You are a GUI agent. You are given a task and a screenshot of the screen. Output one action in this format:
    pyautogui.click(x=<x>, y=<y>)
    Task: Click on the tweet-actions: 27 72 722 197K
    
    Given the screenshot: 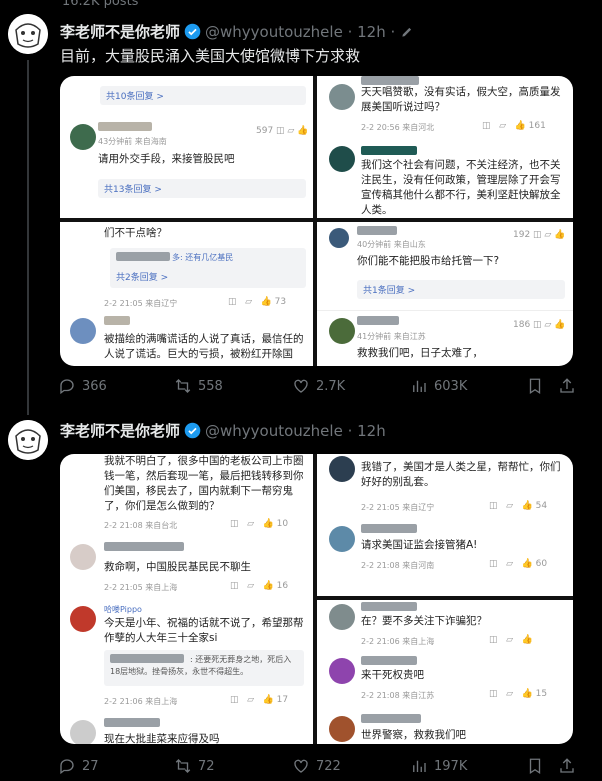 What is the action you would take?
    pyautogui.click(x=318, y=769)
    